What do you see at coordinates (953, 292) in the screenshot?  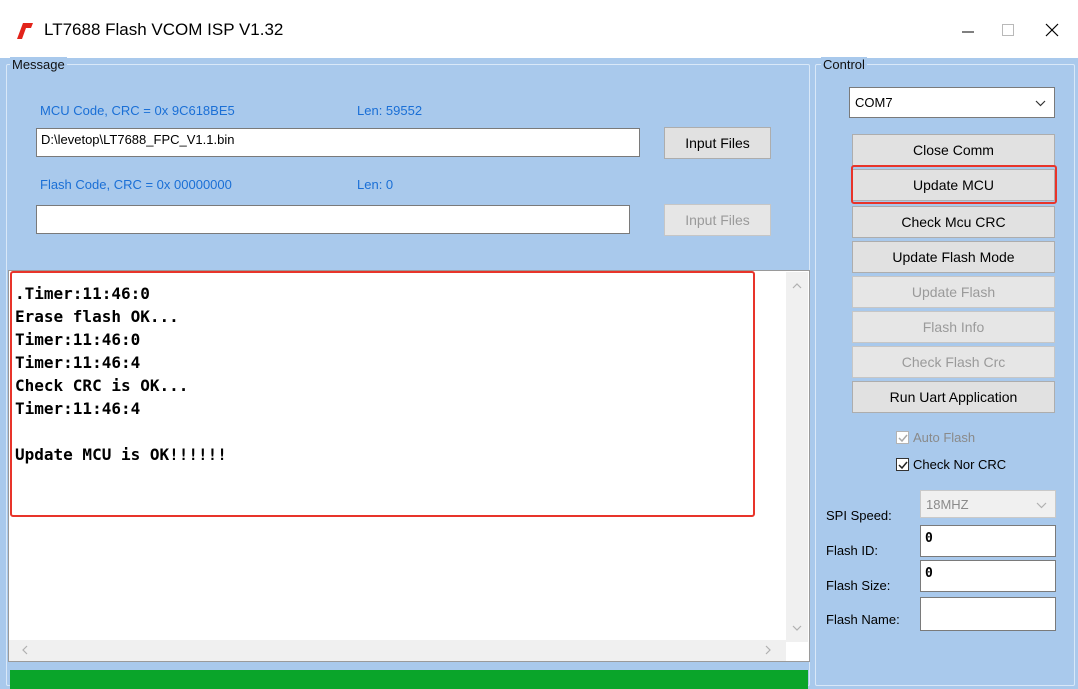 I see `update-flash-button: Update Flash` at bounding box center [953, 292].